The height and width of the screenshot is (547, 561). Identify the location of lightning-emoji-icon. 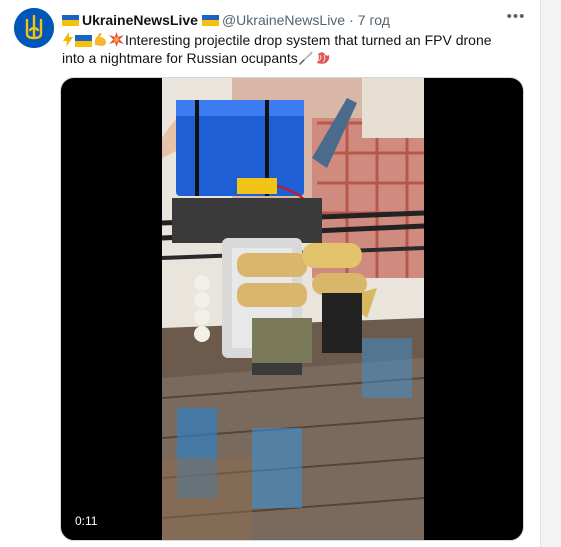
(68, 39).